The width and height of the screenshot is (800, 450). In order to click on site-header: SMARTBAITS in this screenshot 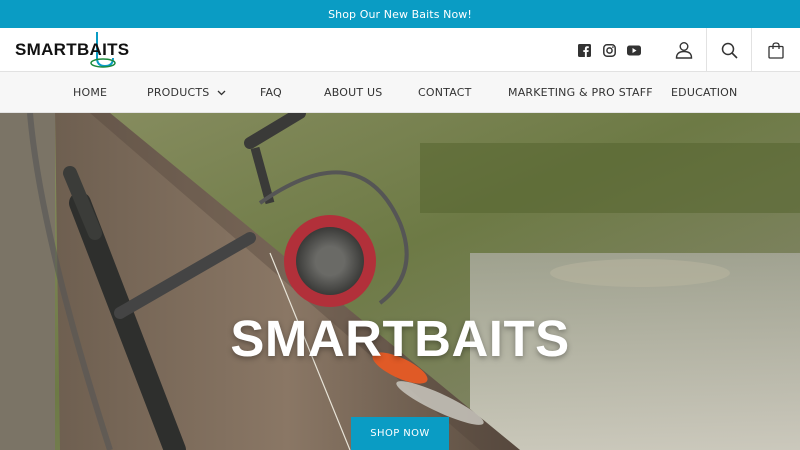, I will do `click(400, 50)`.